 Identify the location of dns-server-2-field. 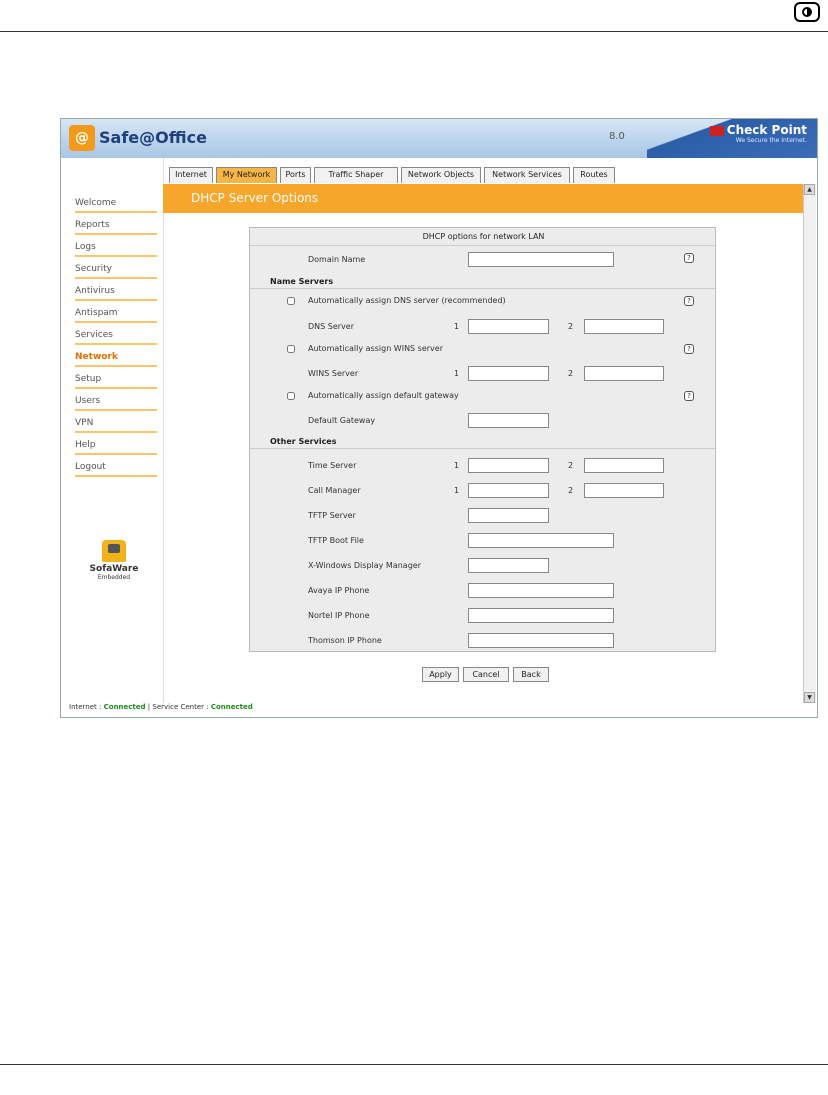
(624, 326).